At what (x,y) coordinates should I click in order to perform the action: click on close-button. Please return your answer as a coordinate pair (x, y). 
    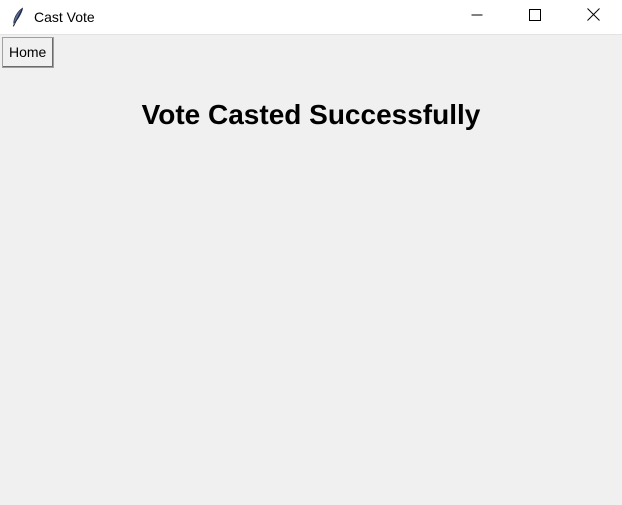
    Looking at the image, I should click on (593, 17).